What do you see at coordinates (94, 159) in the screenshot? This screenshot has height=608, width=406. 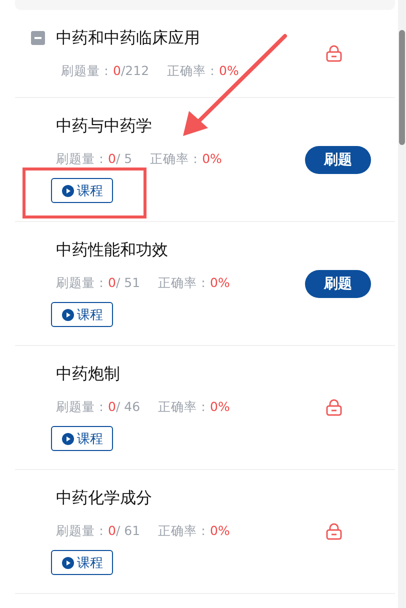 I see `question-count: 刷题量：0/ 5` at bounding box center [94, 159].